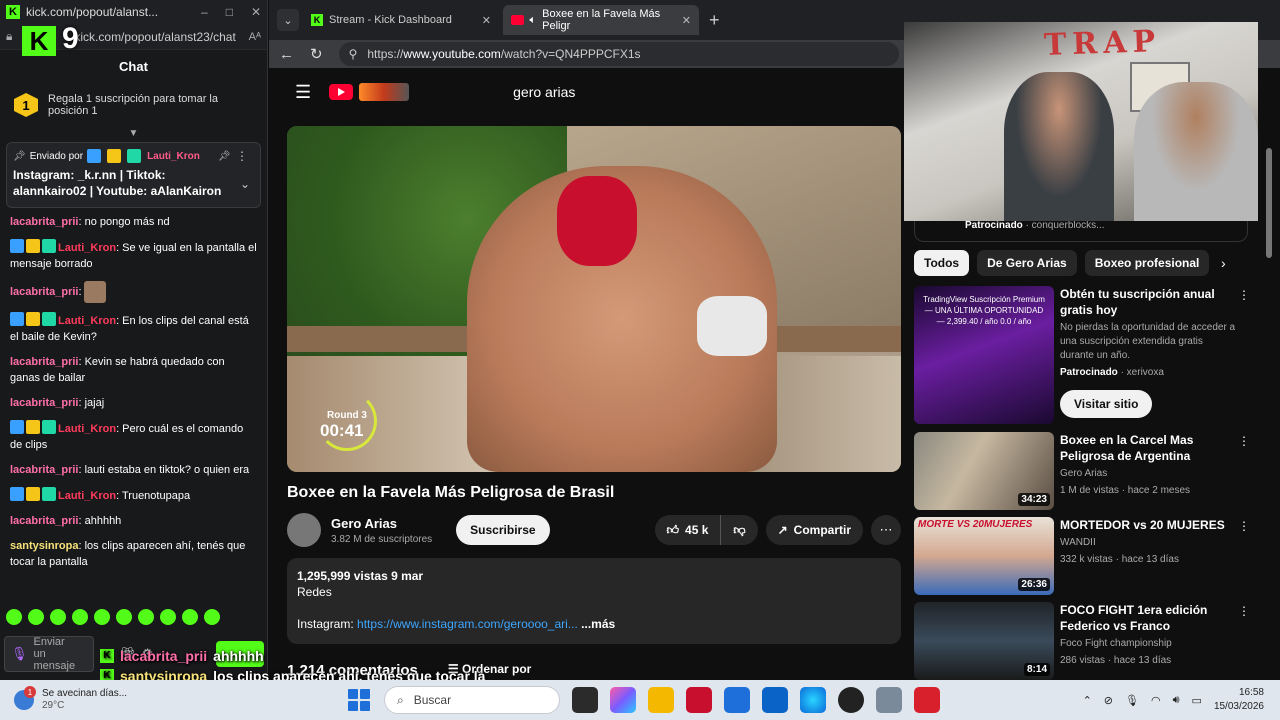 This screenshot has height=720, width=1280. Describe the element at coordinates (1149, 644) in the screenshot. I see `recommendation-channel: Foco Fight championship` at that location.